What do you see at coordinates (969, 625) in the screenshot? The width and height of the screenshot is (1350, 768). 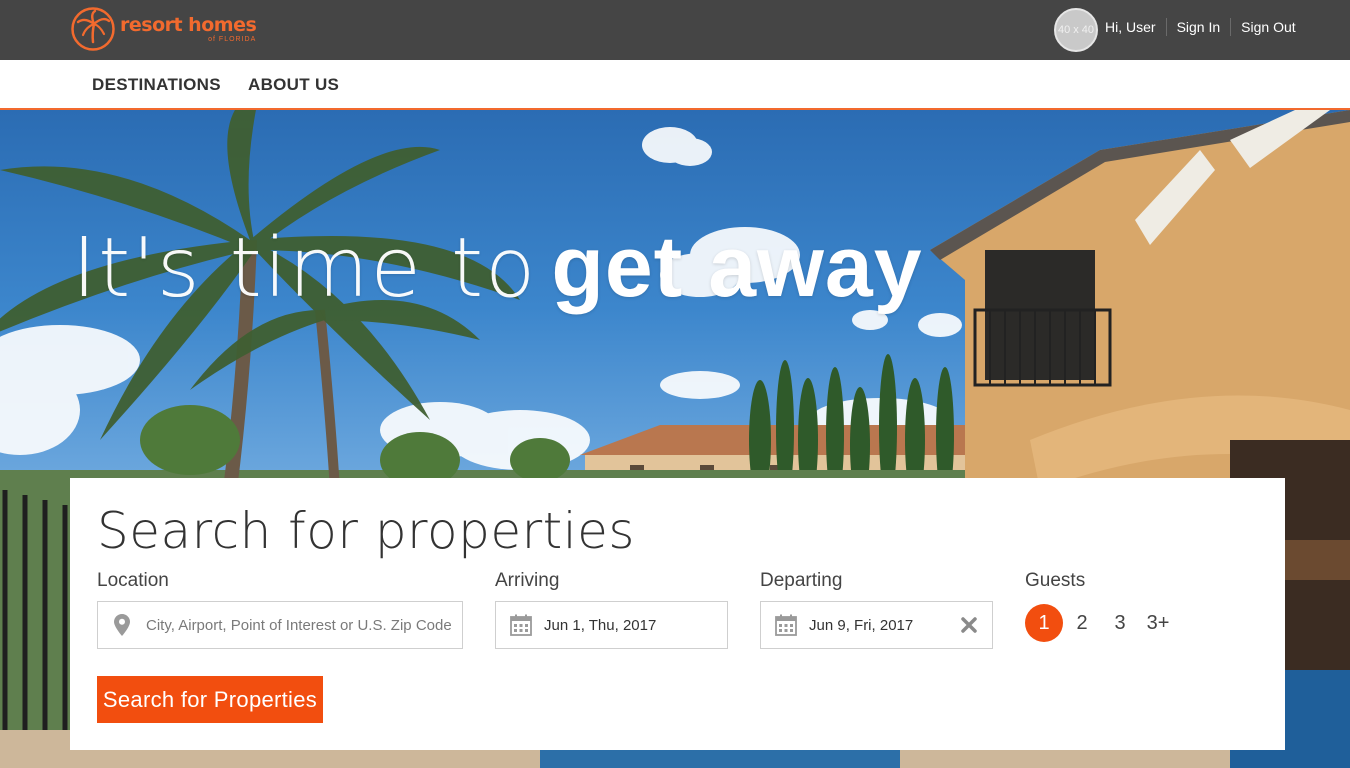 I see `close-icon` at bounding box center [969, 625].